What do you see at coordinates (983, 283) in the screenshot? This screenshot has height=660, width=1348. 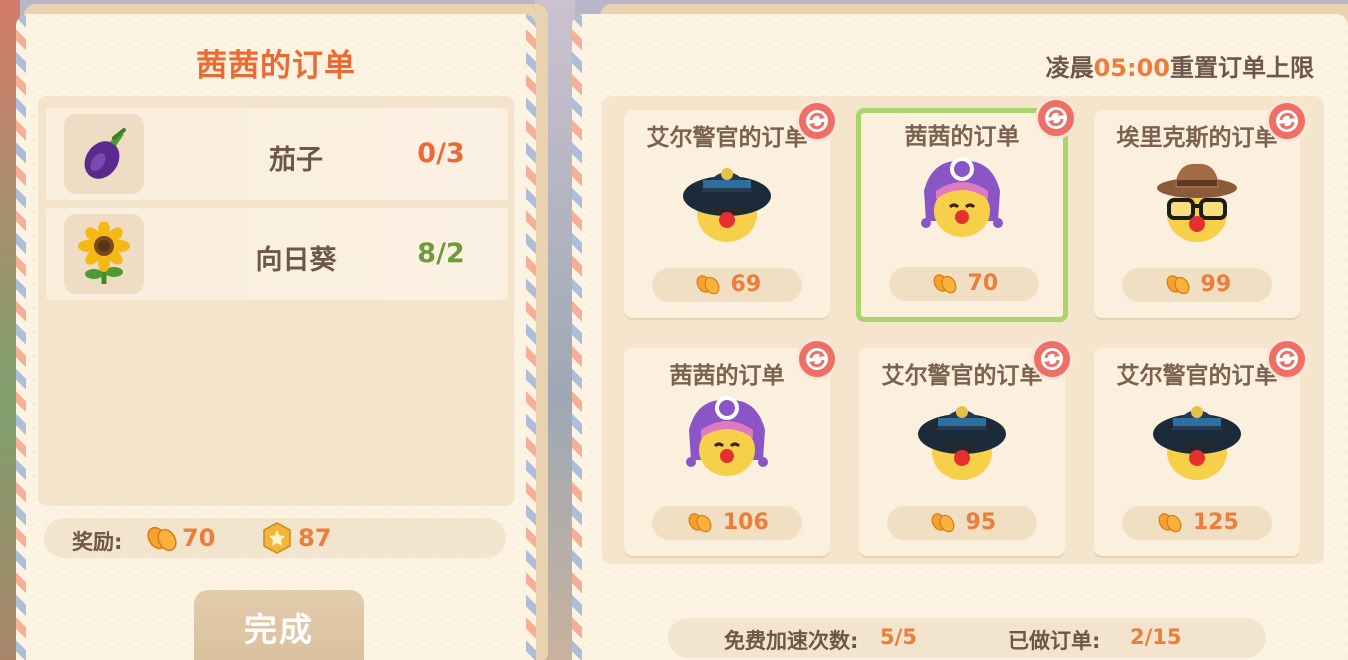 I see `order-reward-value: 70` at bounding box center [983, 283].